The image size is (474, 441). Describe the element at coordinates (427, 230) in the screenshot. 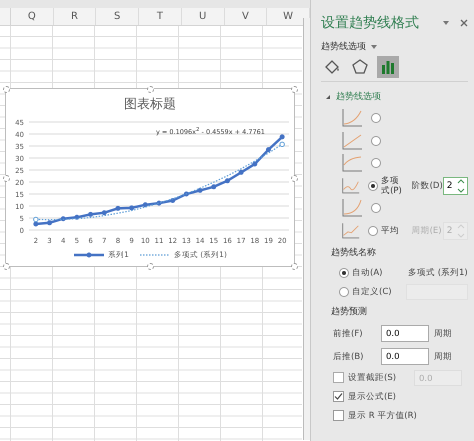

I see `field-label: 周期(E)` at that location.